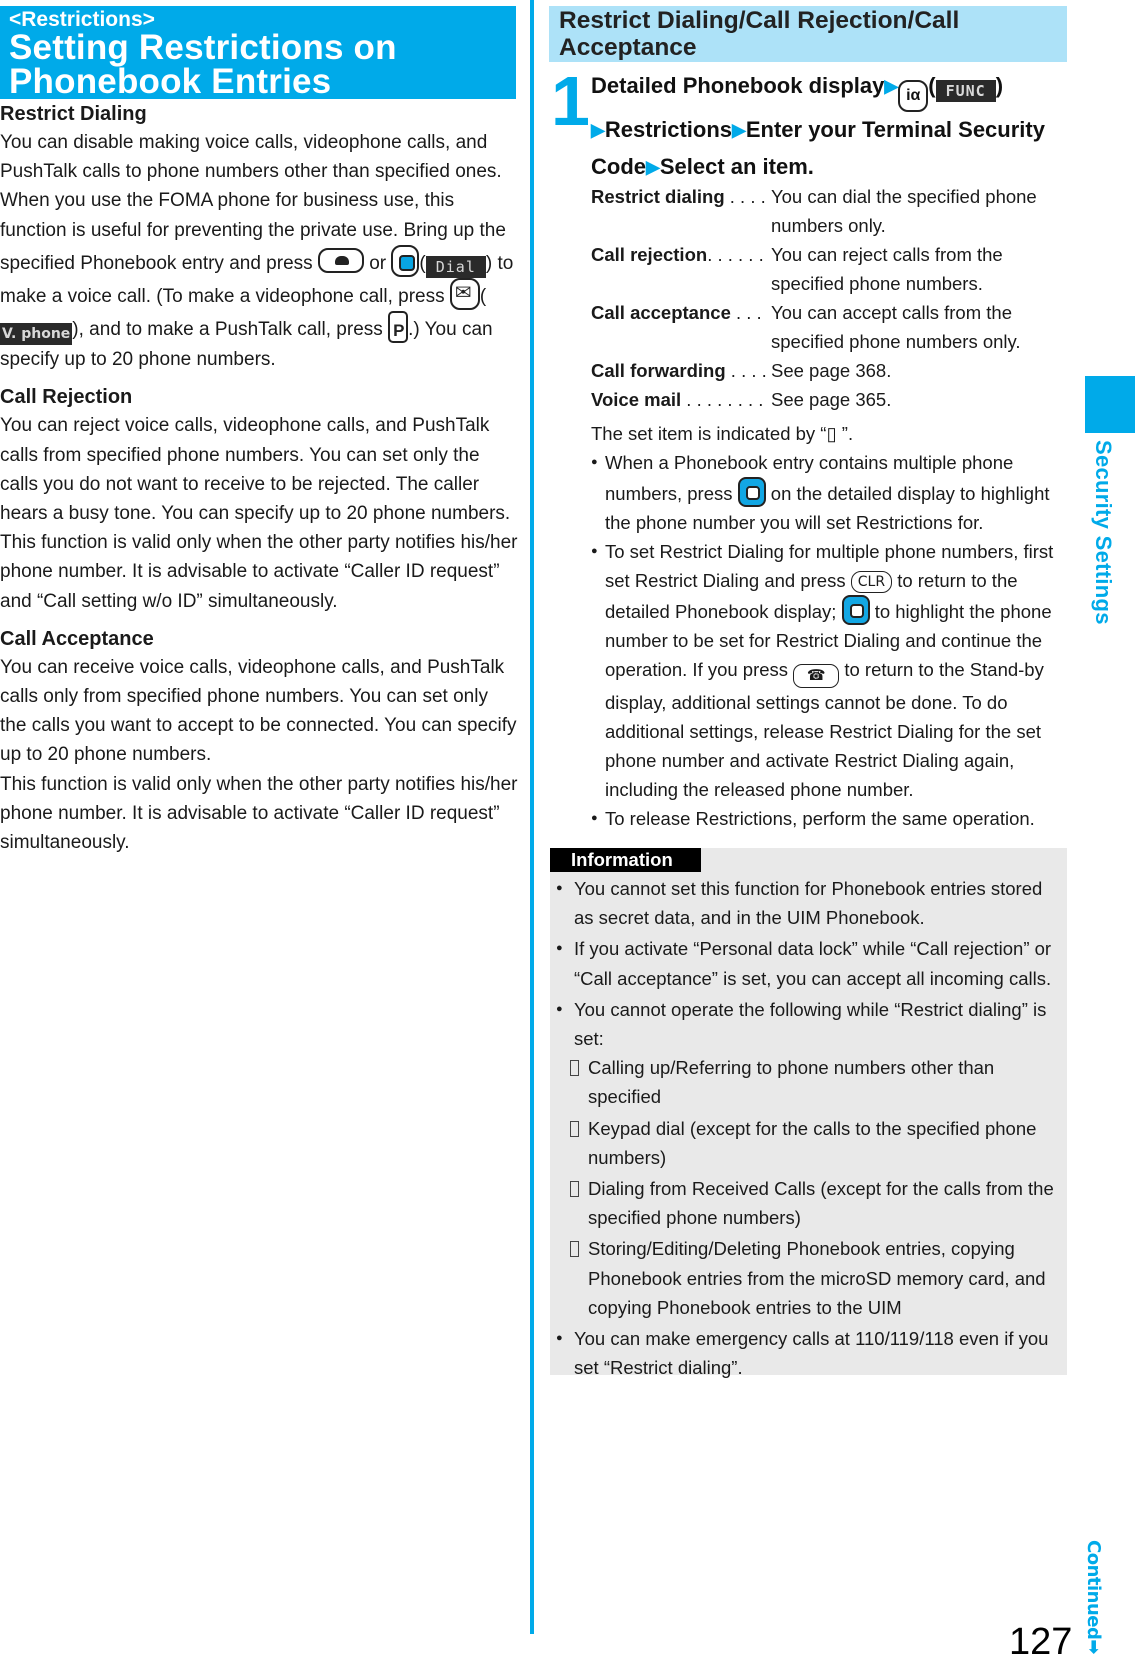 The width and height of the screenshot is (1135, 1671). What do you see at coordinates (658, 370) in the screenshot?
I see `definition-term: Call forwarding` at bounding box center [658, 370].